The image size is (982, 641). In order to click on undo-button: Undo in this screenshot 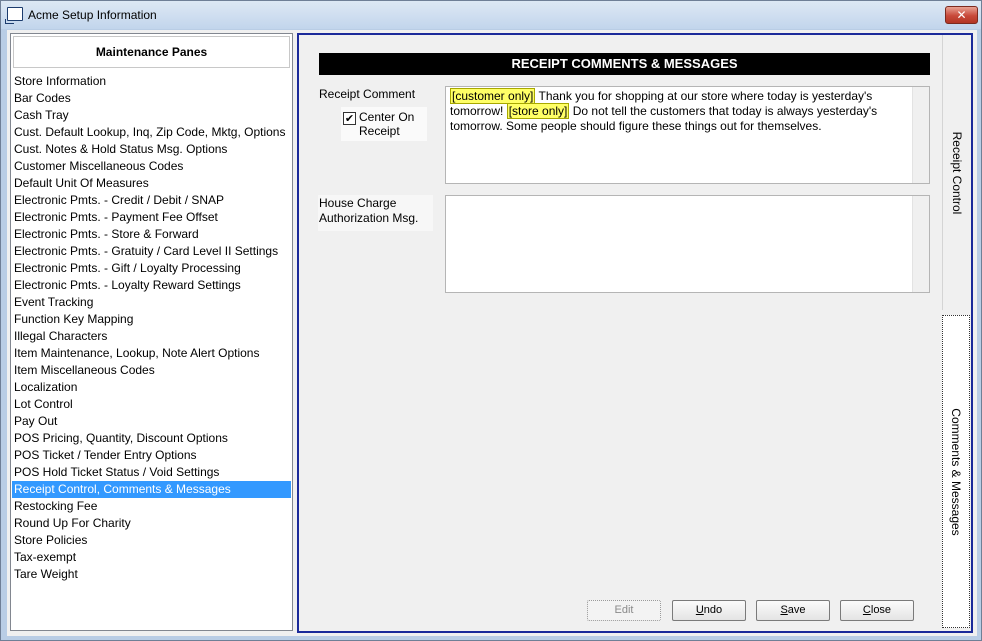, I will do `click(709, 610)`.